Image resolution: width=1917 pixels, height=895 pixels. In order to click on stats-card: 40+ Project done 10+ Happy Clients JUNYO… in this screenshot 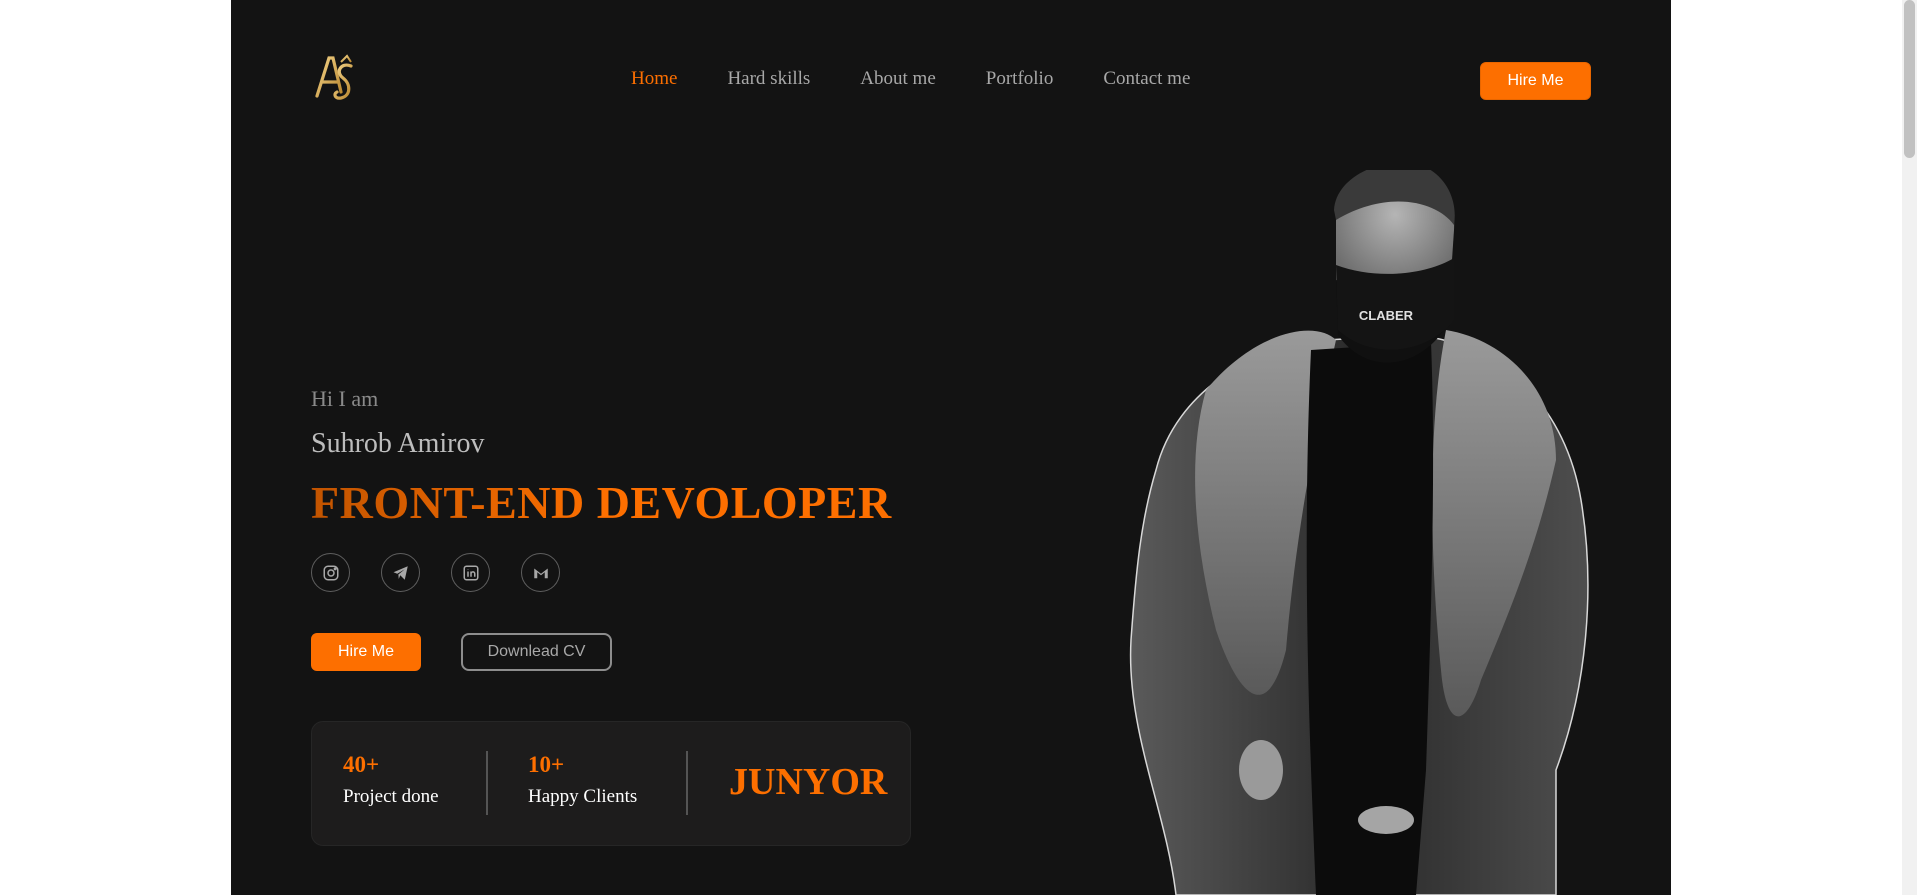, I will do `click(611, 783)`.